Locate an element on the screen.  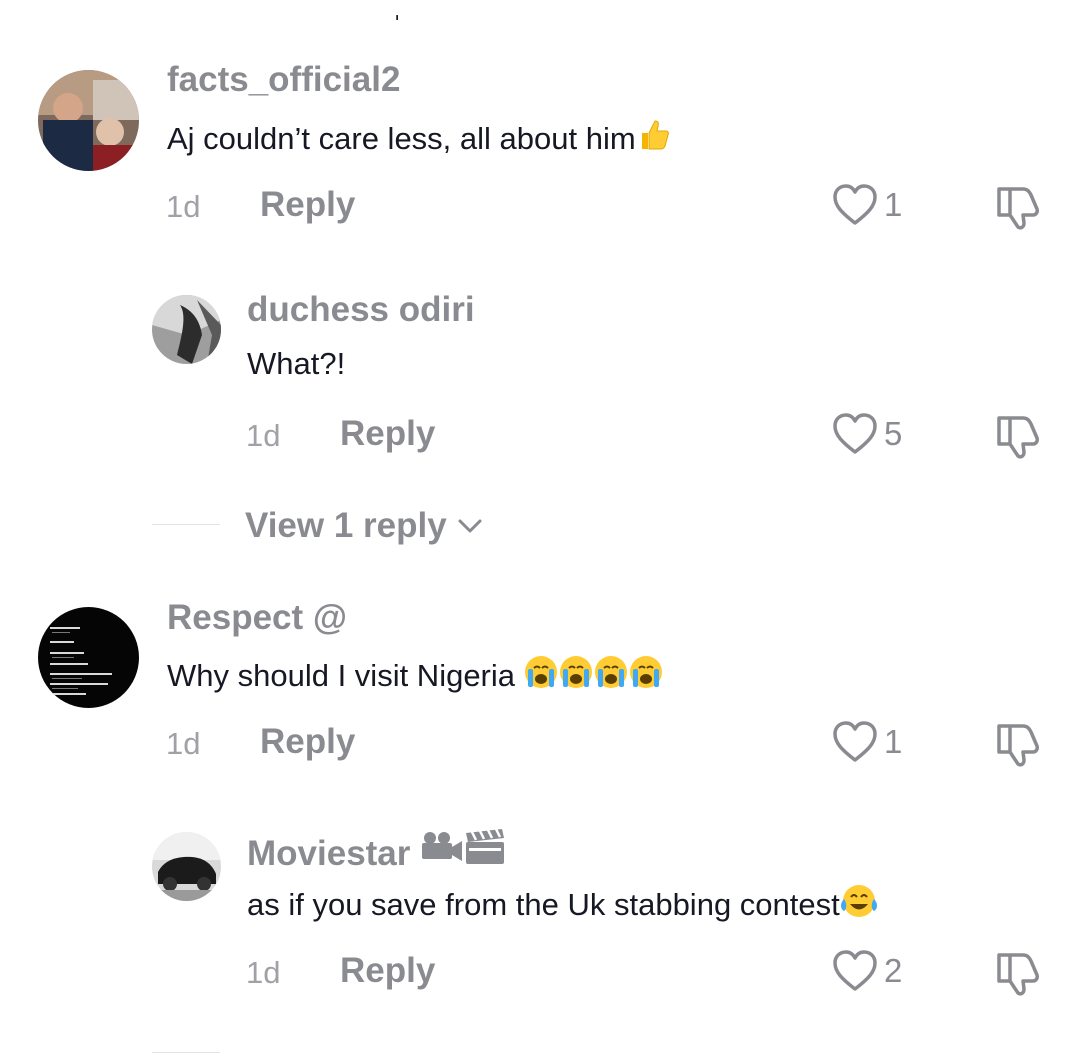
comment-text: Why should I visit Nigeria is located at coordinates (415, 676).